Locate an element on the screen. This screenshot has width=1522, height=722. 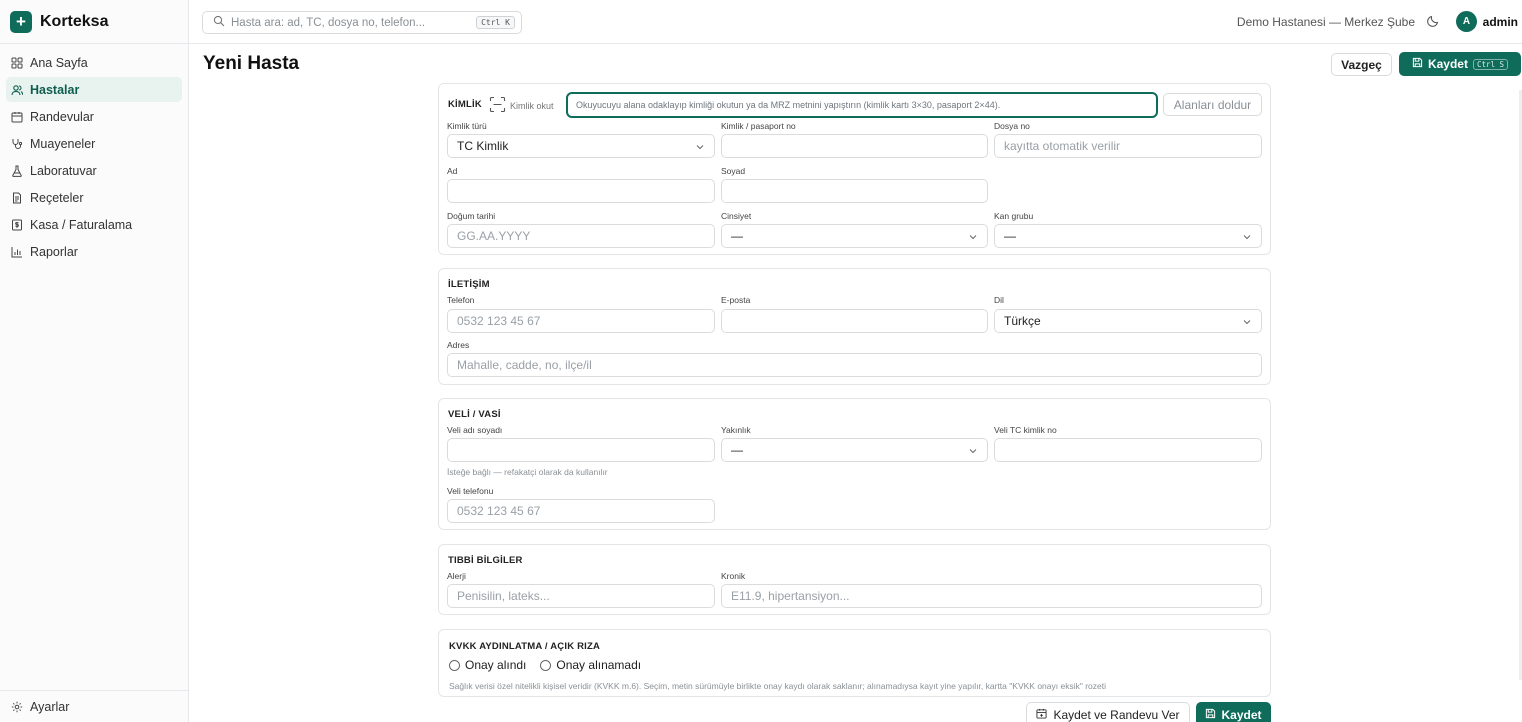
receipt-icon is located at coordinates (17, 225).